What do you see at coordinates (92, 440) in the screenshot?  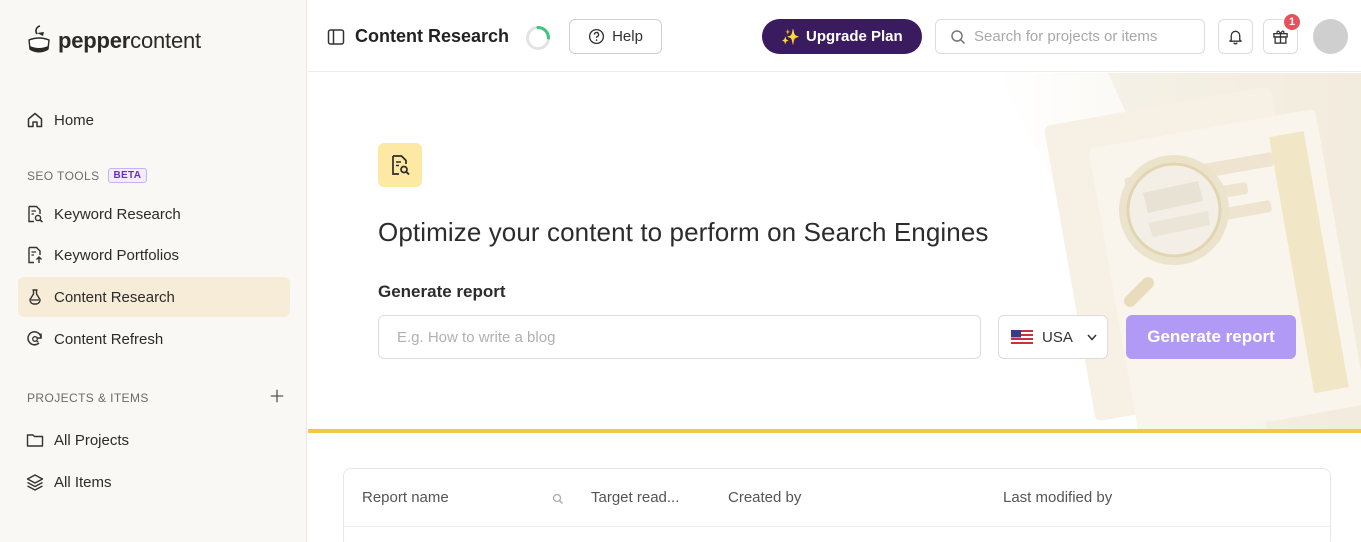 I see `sidebar-item-label: All Projects` at bounding box center [92, 440].